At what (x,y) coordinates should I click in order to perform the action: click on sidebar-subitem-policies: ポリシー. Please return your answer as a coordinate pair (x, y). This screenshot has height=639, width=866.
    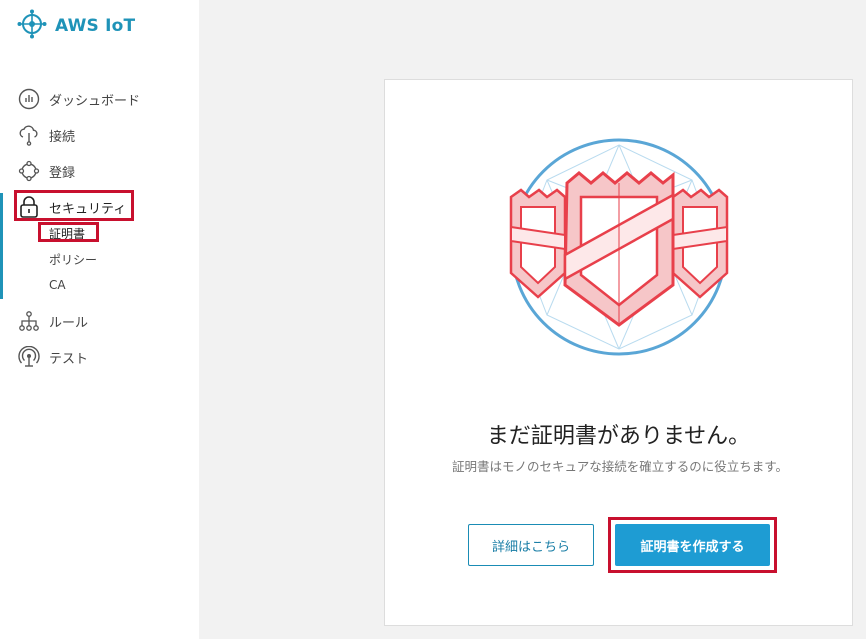
    Looking at the image, I should click on (73, 259).